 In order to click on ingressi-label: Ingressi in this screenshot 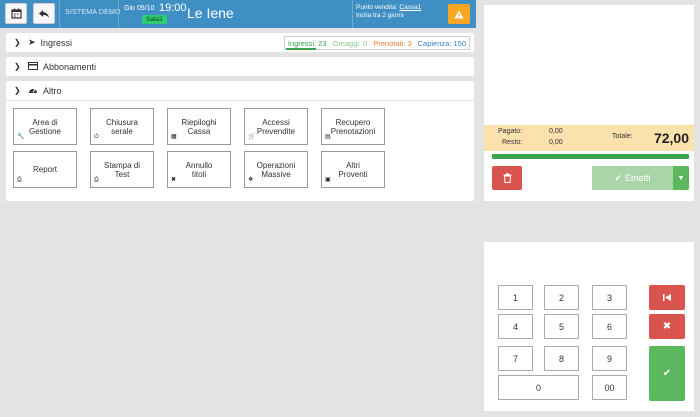, I will do `click(56, 42)`.